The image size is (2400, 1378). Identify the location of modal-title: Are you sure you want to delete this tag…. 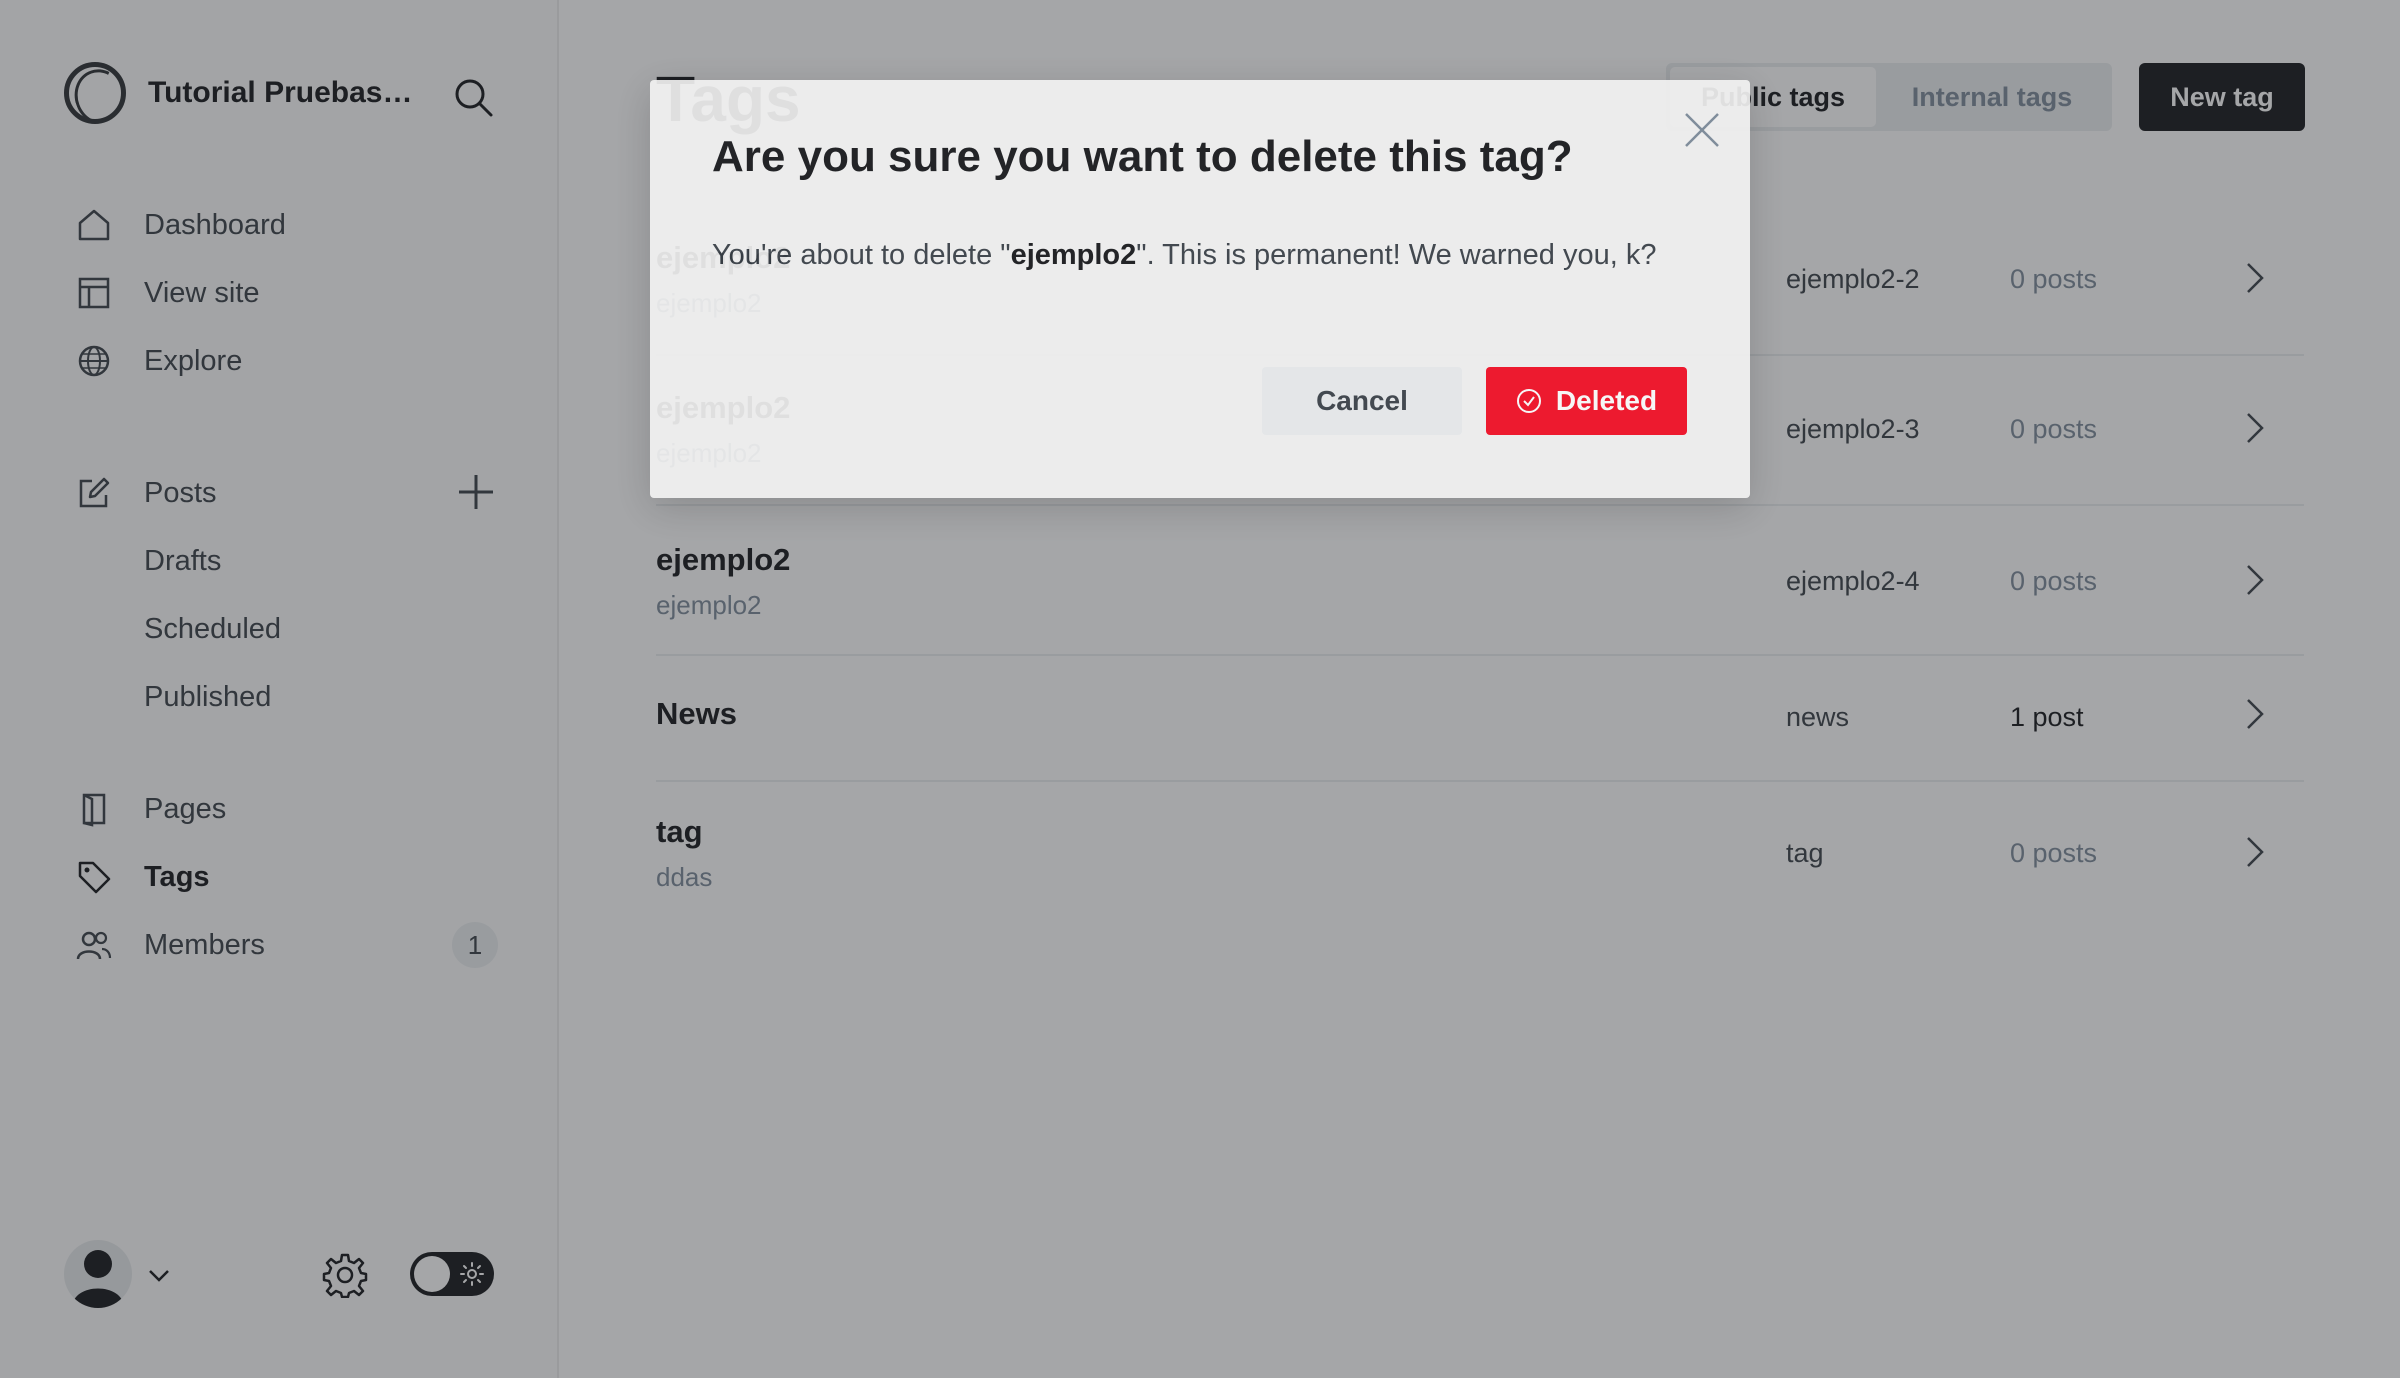
(1142, 156).